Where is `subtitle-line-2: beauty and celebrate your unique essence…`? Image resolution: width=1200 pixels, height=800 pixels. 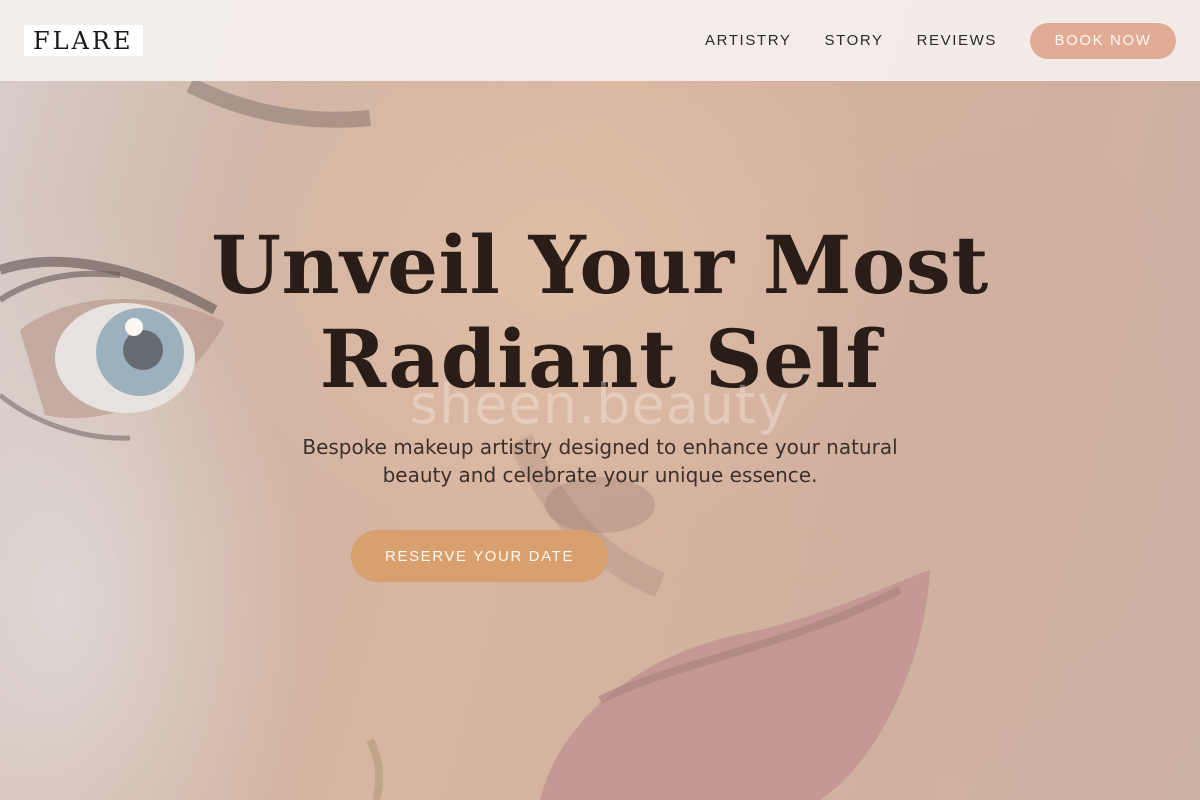
subtitle-line-2: beauty and celebrate your unique essence… is located at coordinates (600, 475).